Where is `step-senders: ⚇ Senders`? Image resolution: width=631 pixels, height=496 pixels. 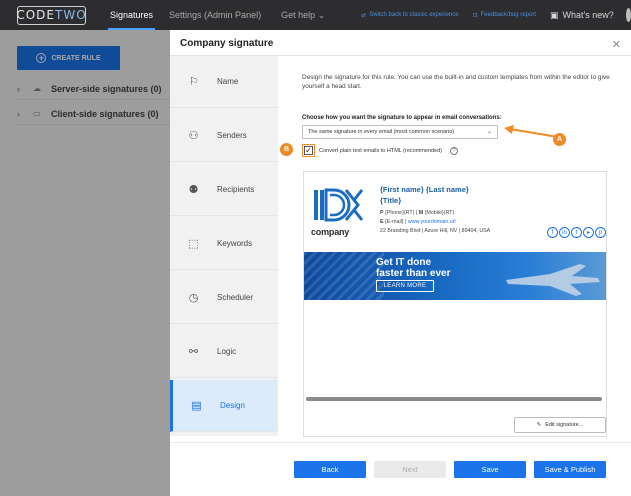 step-senders: ⚇ Senders is located at coordinates (224, 136).